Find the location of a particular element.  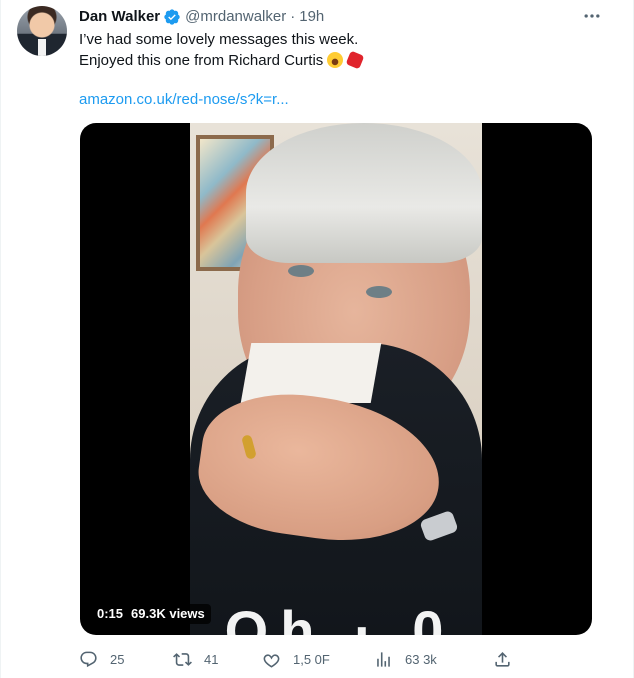

share-icon is located at coordinates (502, 659).